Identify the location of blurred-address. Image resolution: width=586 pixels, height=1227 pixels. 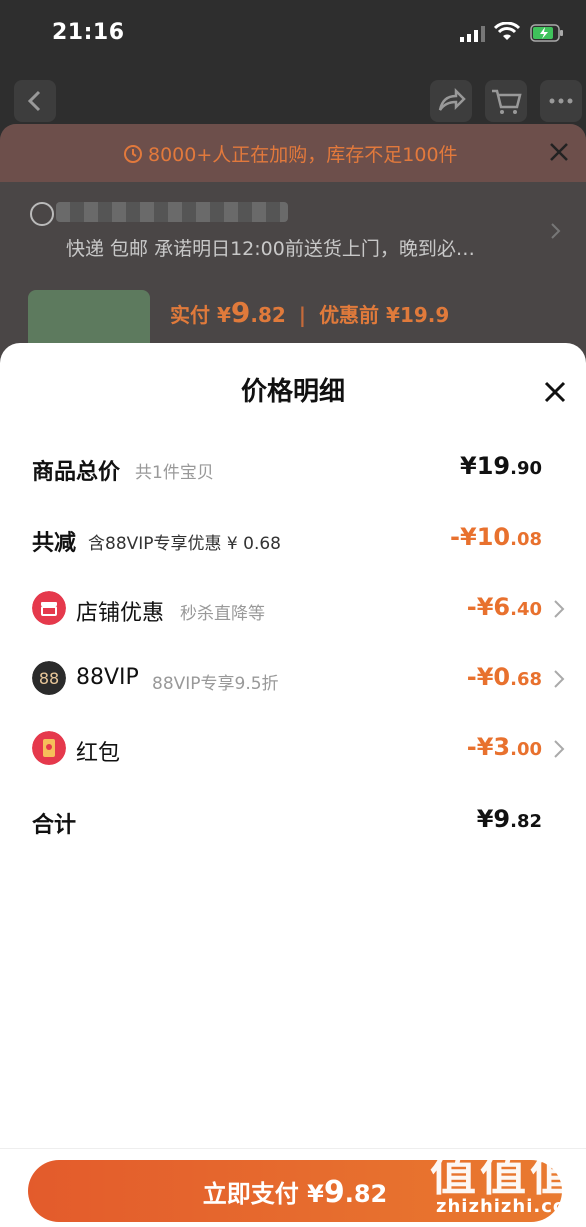
(172, 212).